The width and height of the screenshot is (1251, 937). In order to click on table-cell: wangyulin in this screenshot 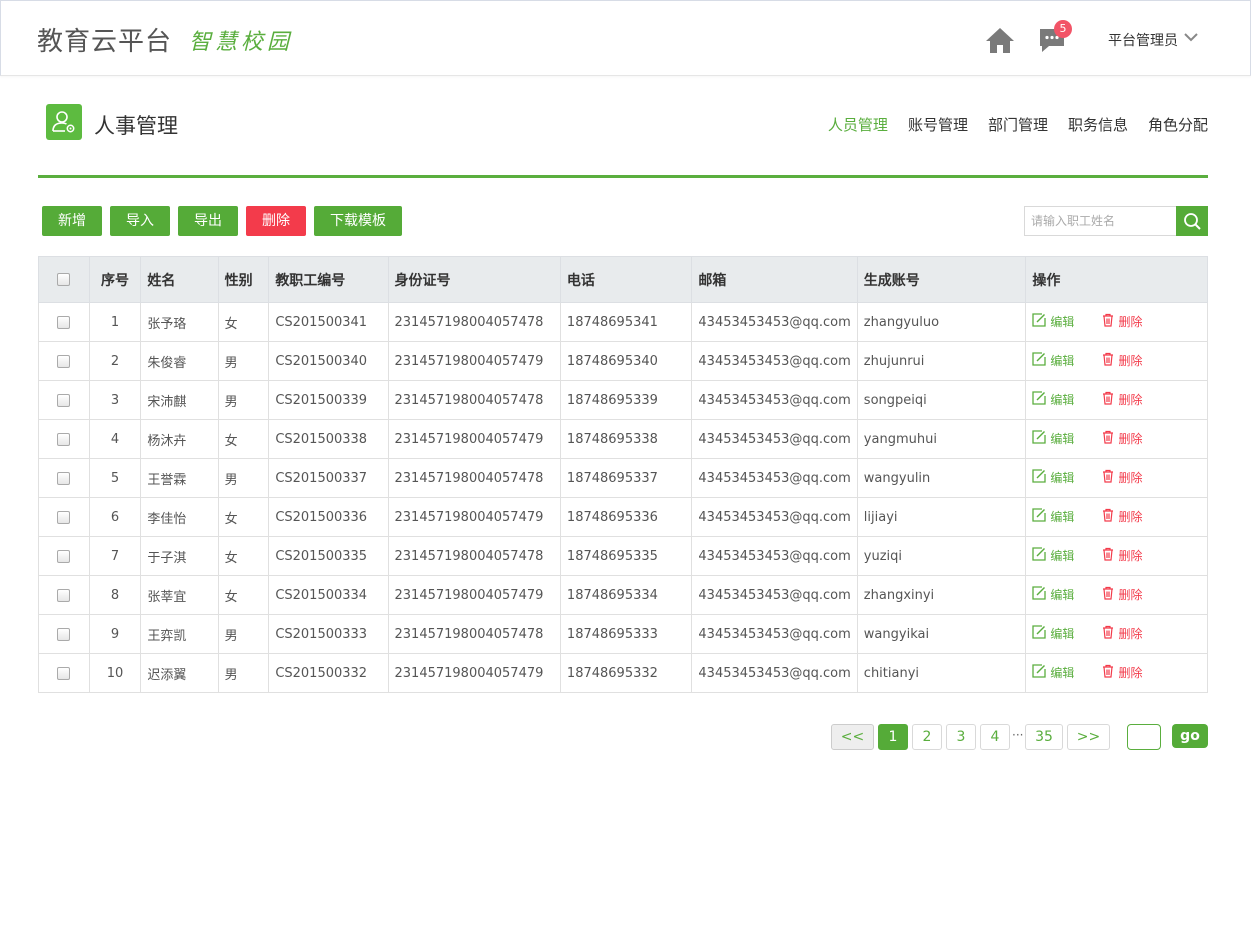, I will do `click(941, 478)`.